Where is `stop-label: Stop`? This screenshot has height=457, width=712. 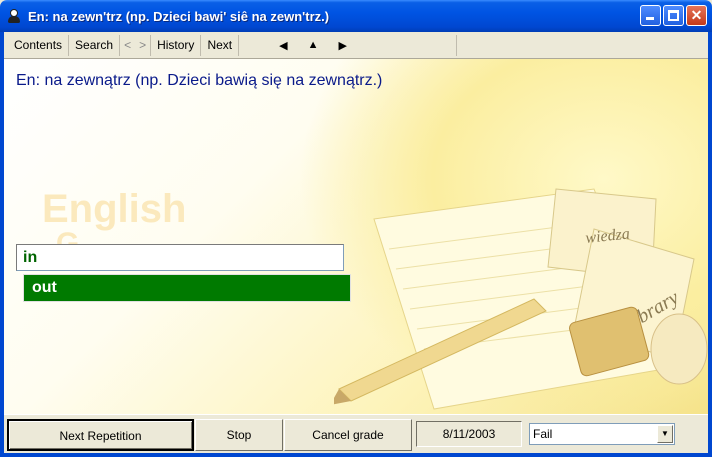 stop-label: Stop is located at coordinates (239, 435).